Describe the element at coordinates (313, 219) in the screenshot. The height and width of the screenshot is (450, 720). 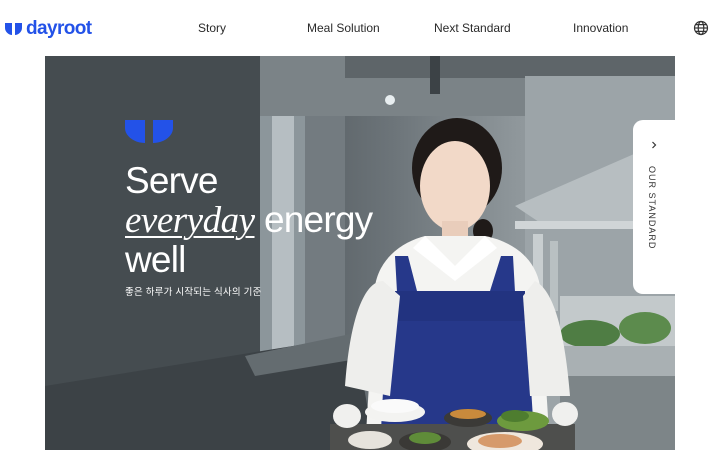
I see `hero-title-energy: energy` at that location.